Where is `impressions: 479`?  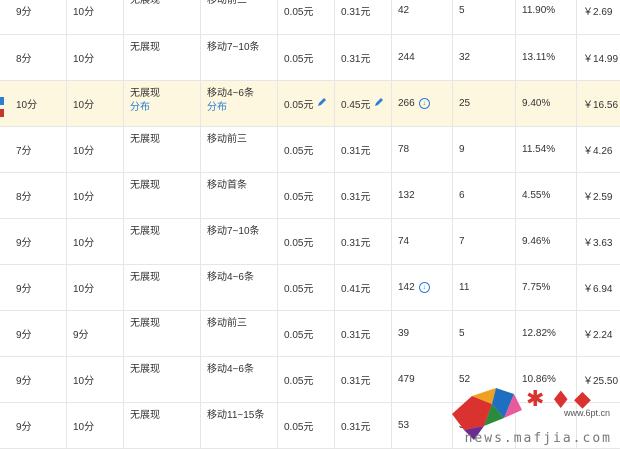 impressions: 479 is located at coordinates (406, 379).